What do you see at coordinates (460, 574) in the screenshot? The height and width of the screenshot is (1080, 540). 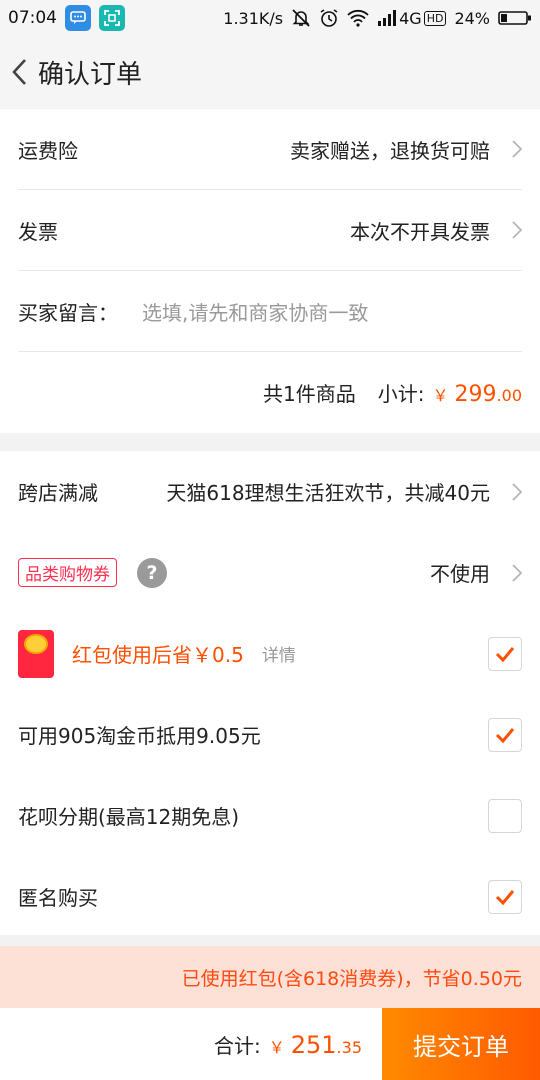 I see `category-coupon-value: 不使用` at bounding box center [460, 574].